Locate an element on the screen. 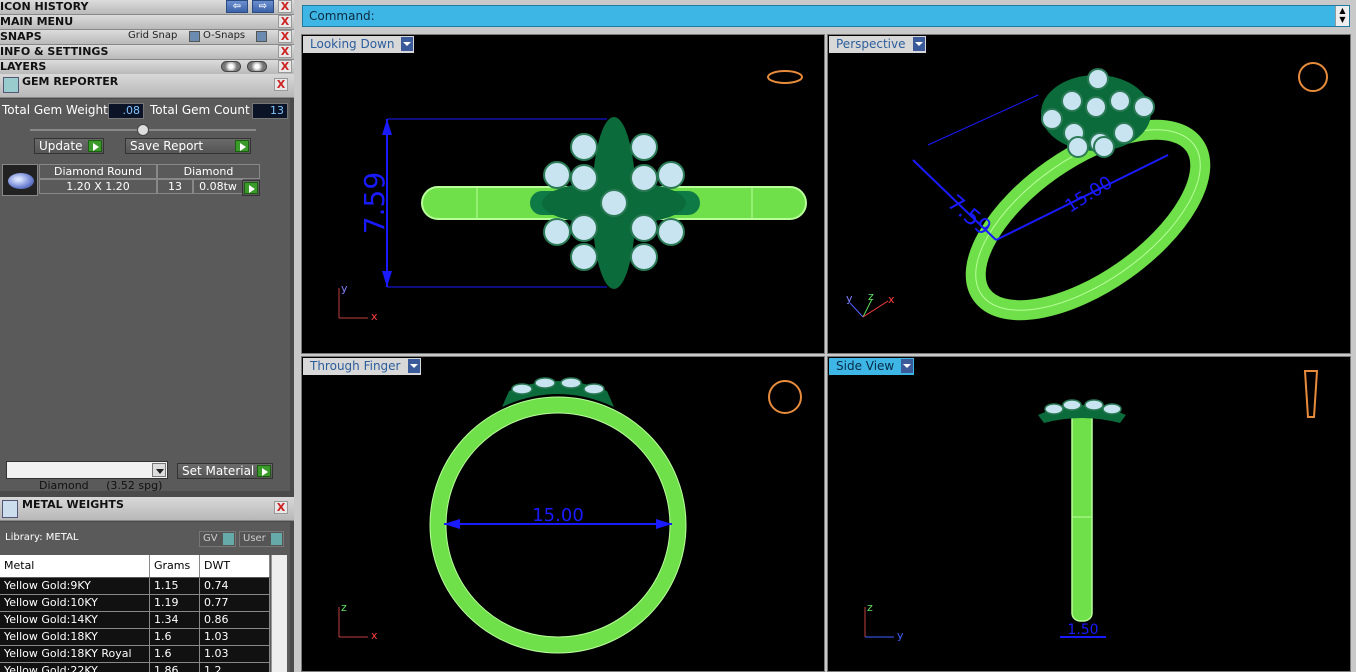 This screenshot has width=1356, height=672. table-cell: Yellow Gold:18KY is located at coordinates (75, 637).